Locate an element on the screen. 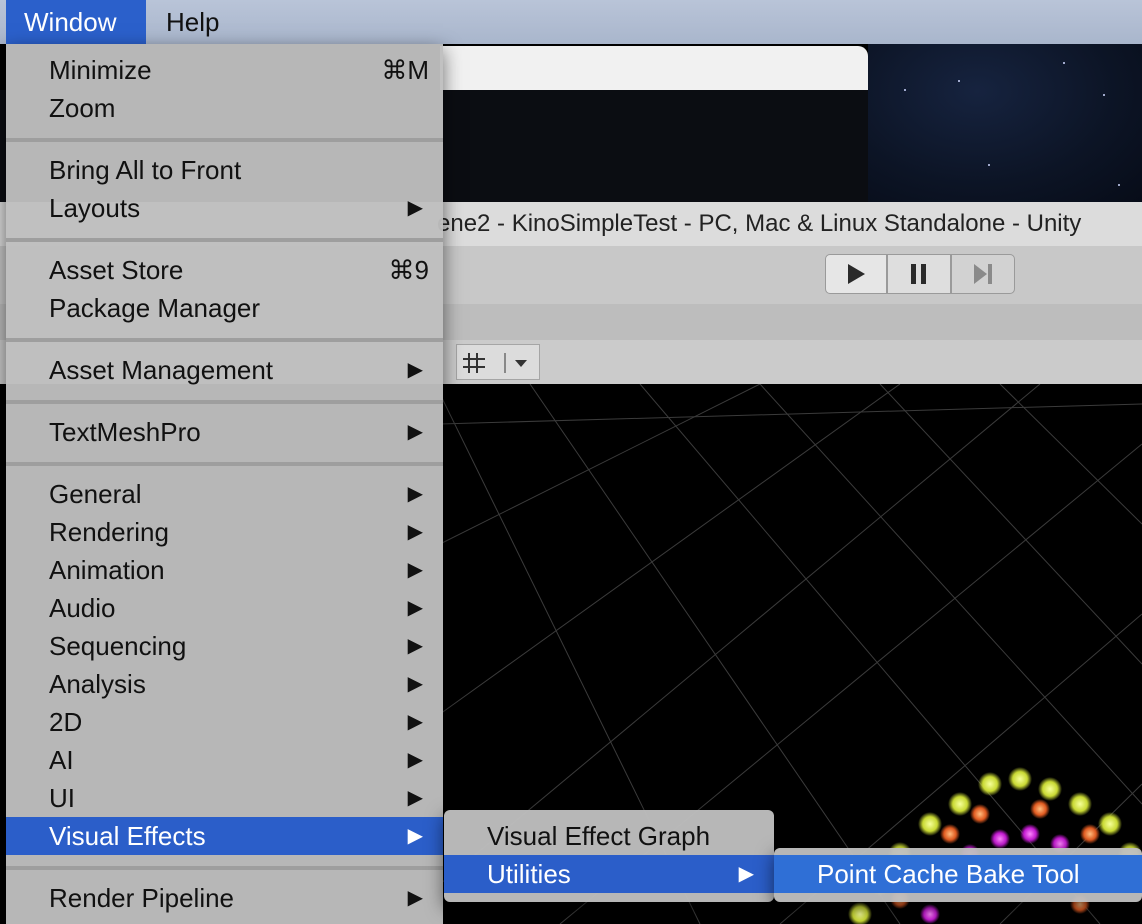 Image resolution: width=1142 pixels, height=924 pixels. grid-snap-icon is located at coordinates (495, 363).